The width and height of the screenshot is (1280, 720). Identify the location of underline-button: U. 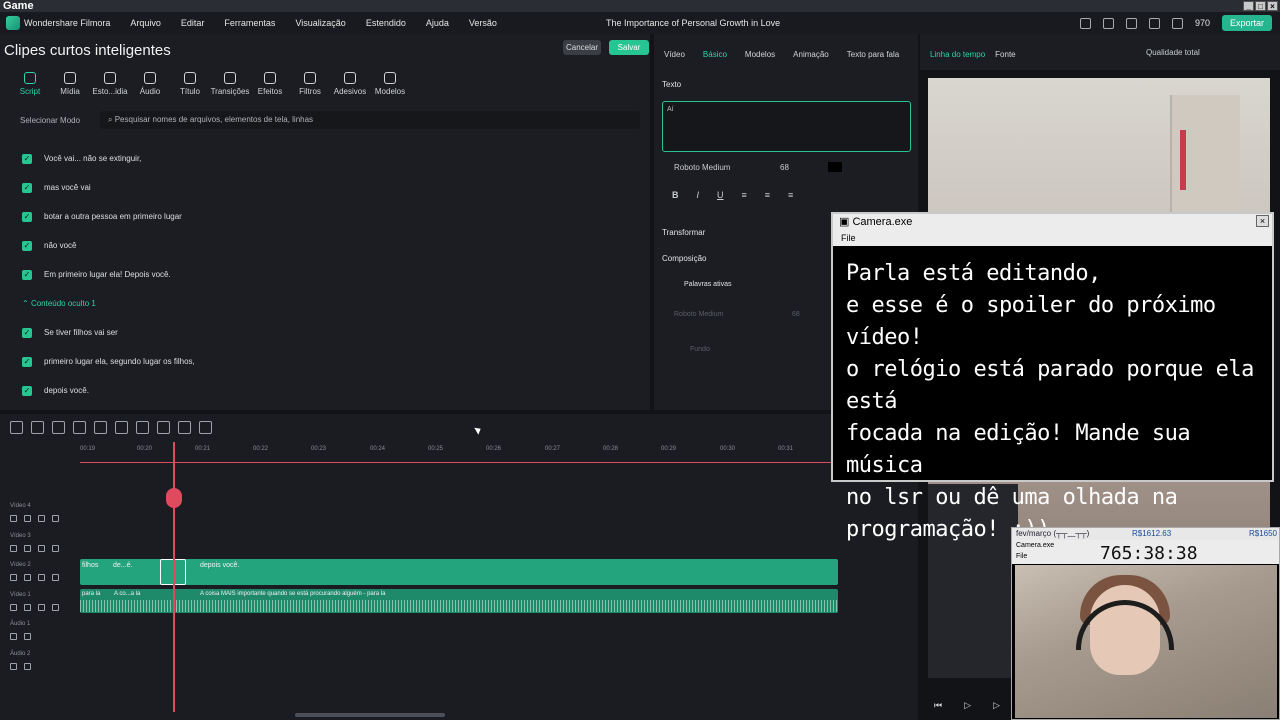
(720, 195).